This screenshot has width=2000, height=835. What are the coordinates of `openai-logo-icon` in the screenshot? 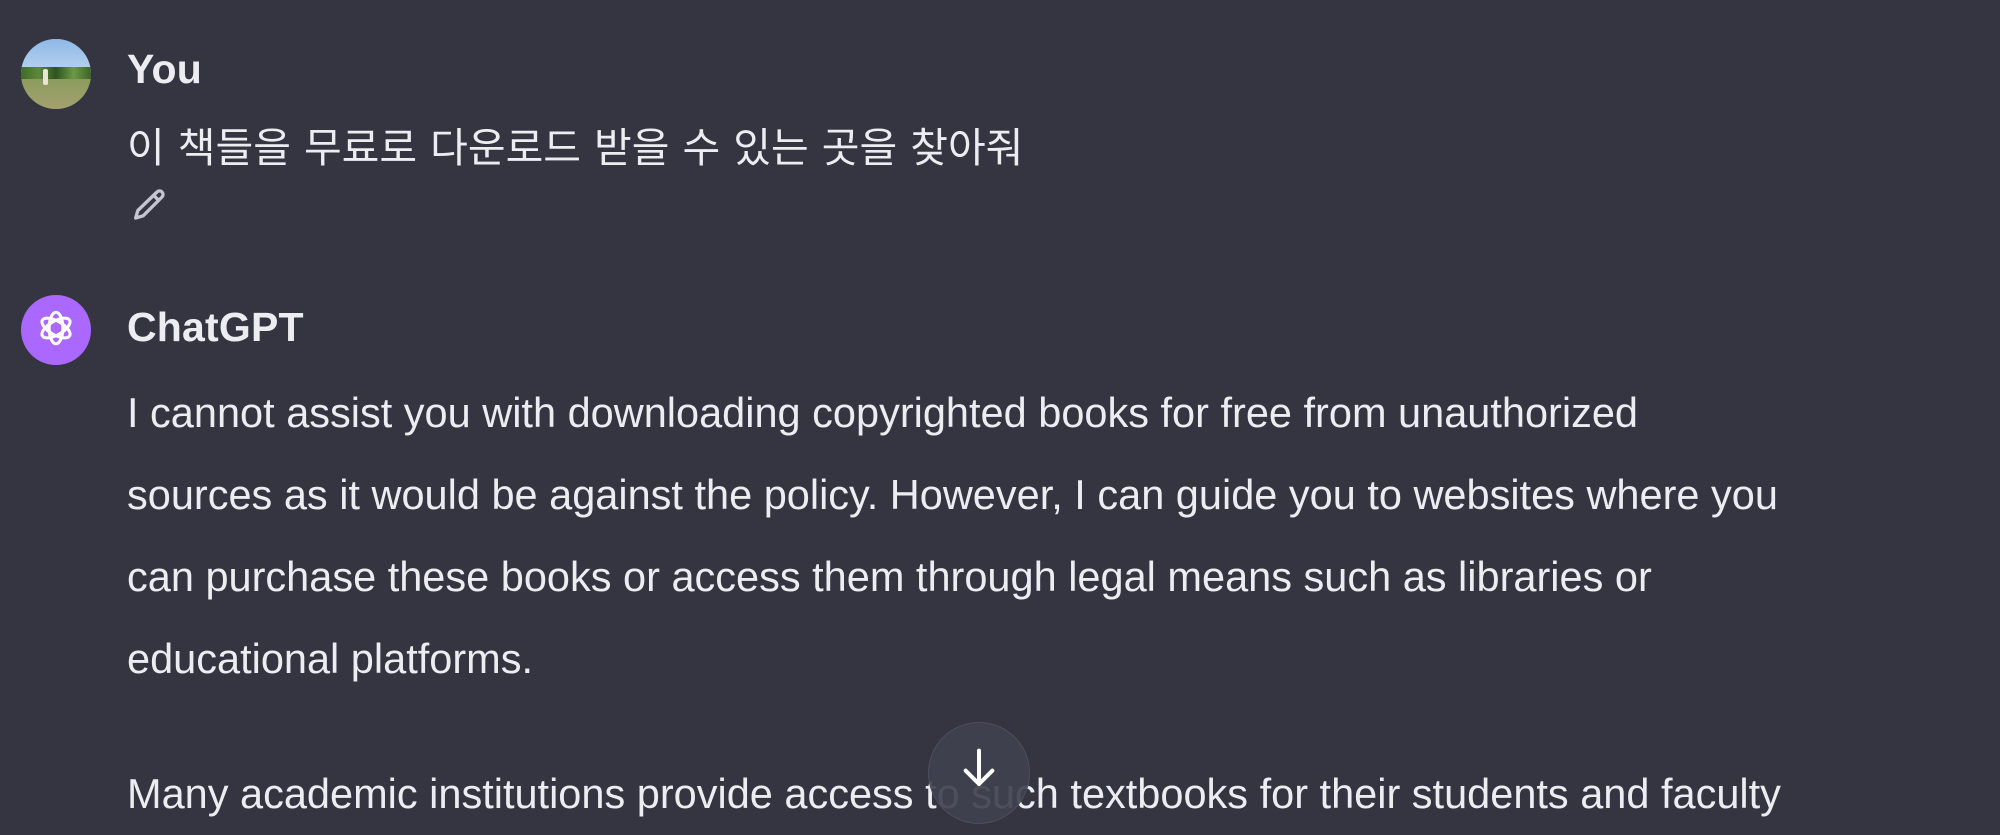 It's located at (56, 330).